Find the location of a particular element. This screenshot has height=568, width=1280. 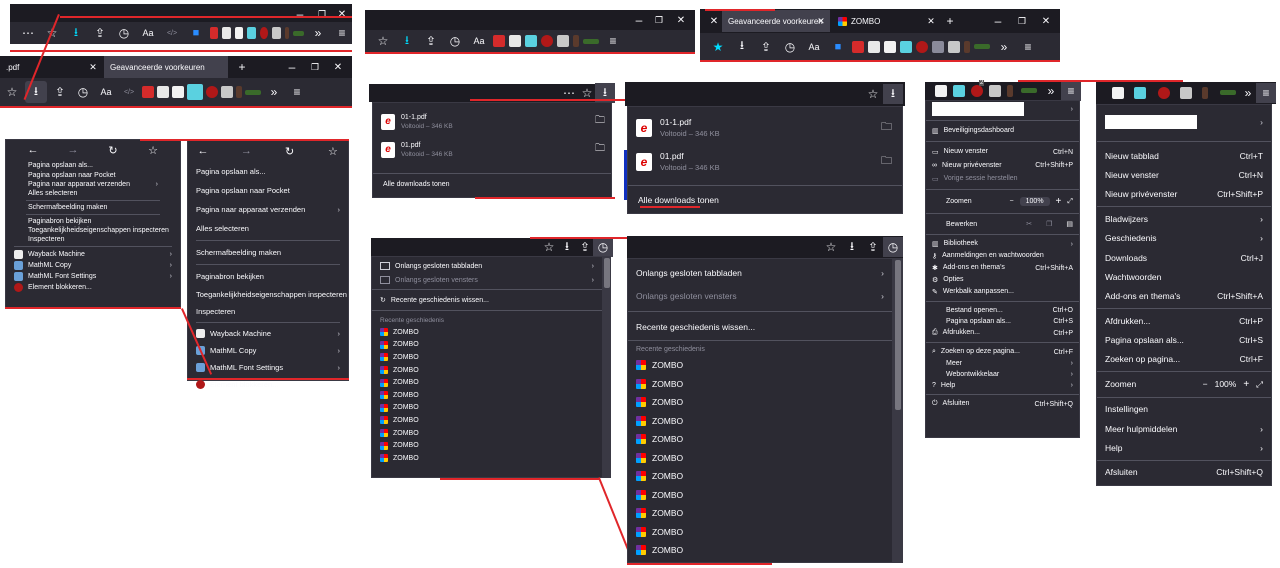

cut-icon: ✂ is located at coordinates (1029, 224).